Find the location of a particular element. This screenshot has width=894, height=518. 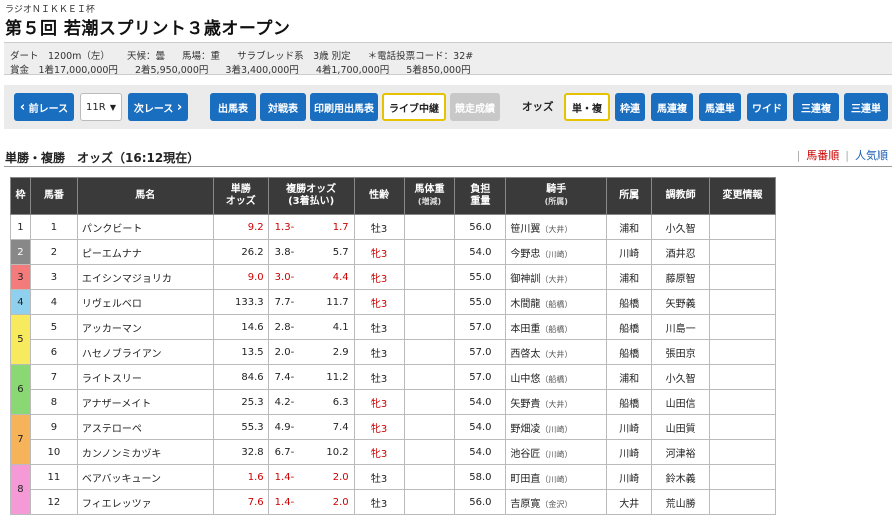

jockey-affiliation: （大井） is located at coordinates (556, 229).